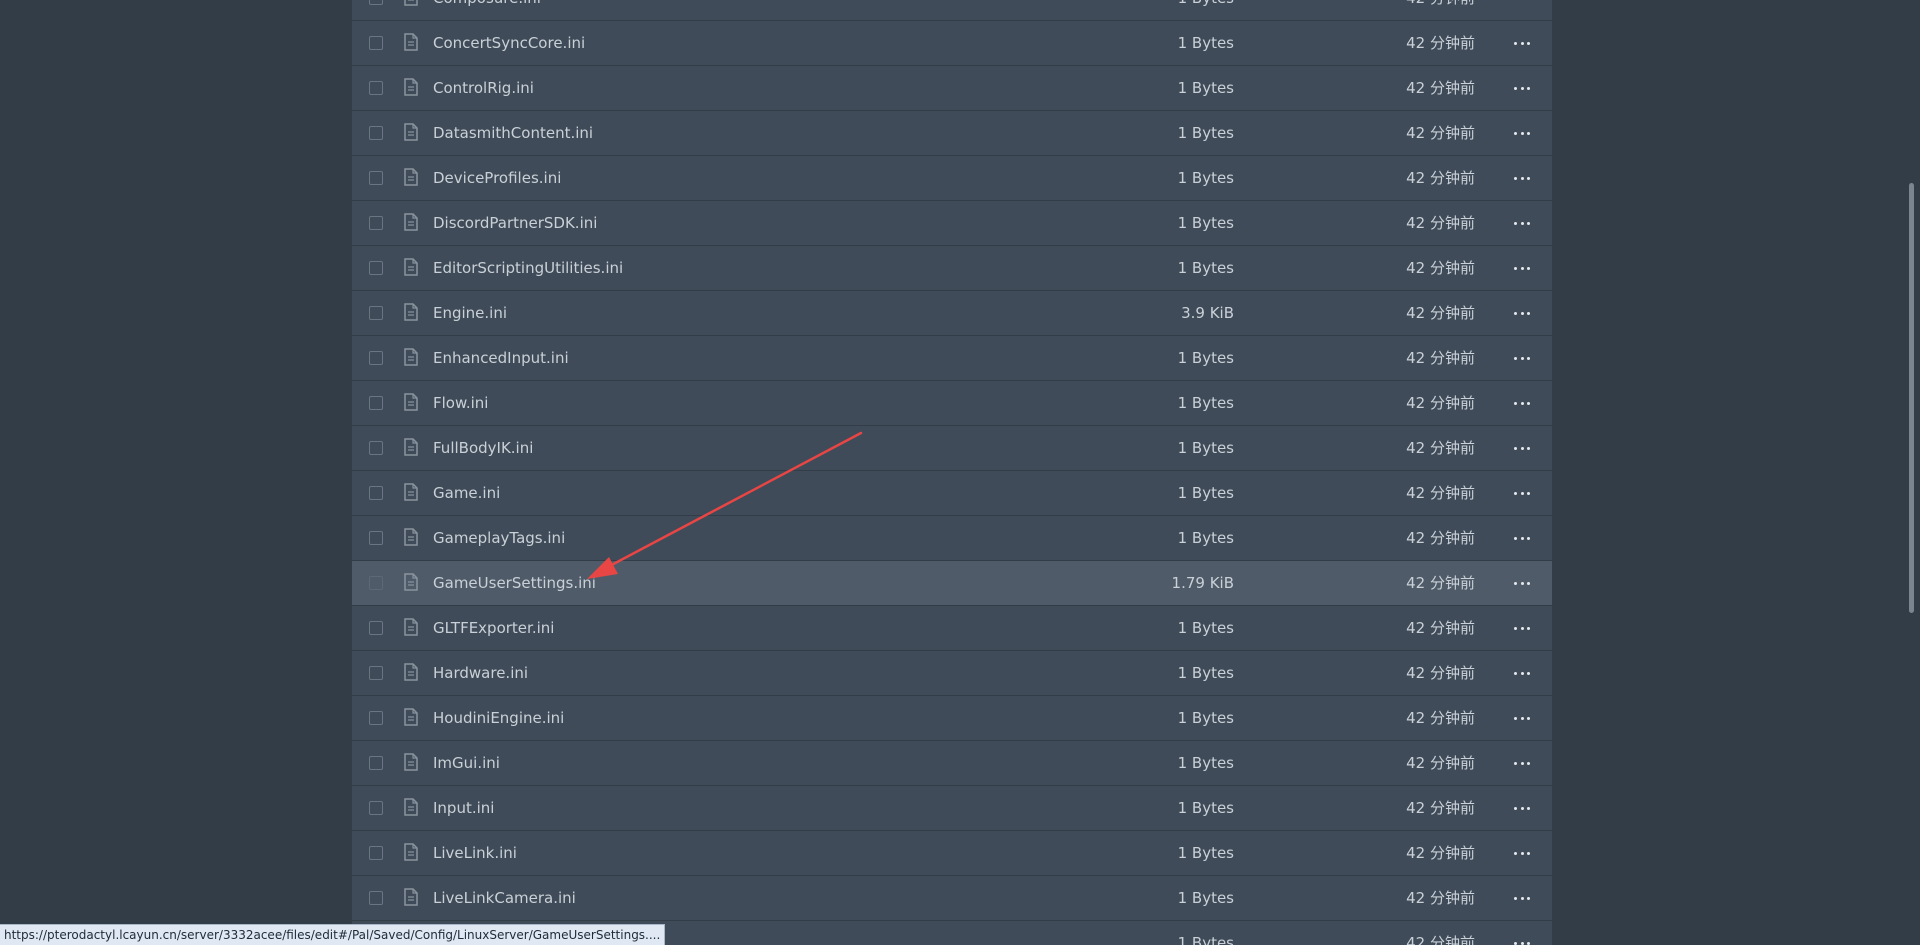 Image resolution: width=1920 pixels, height=945 pixels. Describe the element at coordinates (460, 403) in the screenshot. I see `file-name: Flow.ini` at that location.